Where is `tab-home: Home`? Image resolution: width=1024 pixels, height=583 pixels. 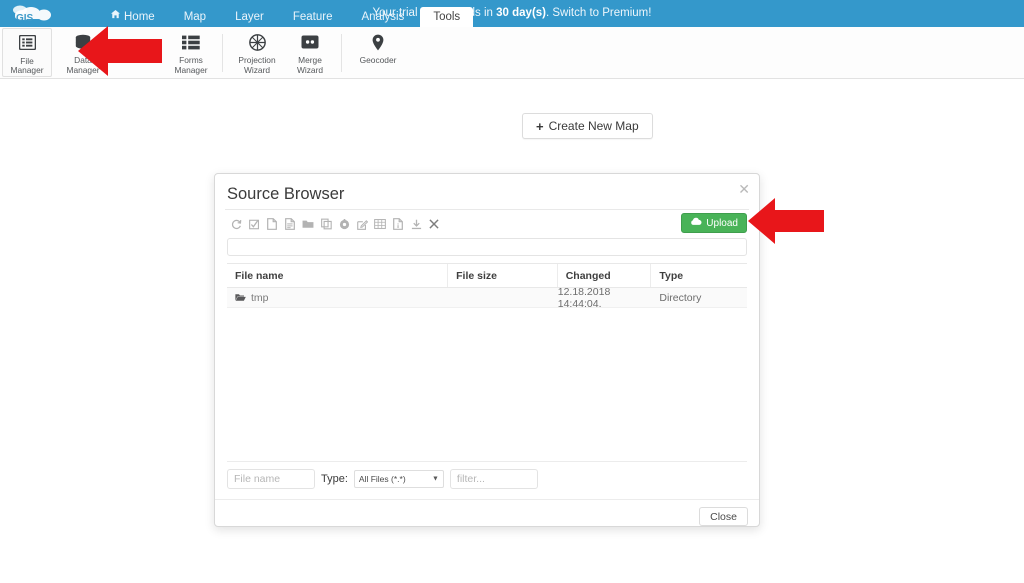 tab-home: Home is located at coordinates (133, 17).